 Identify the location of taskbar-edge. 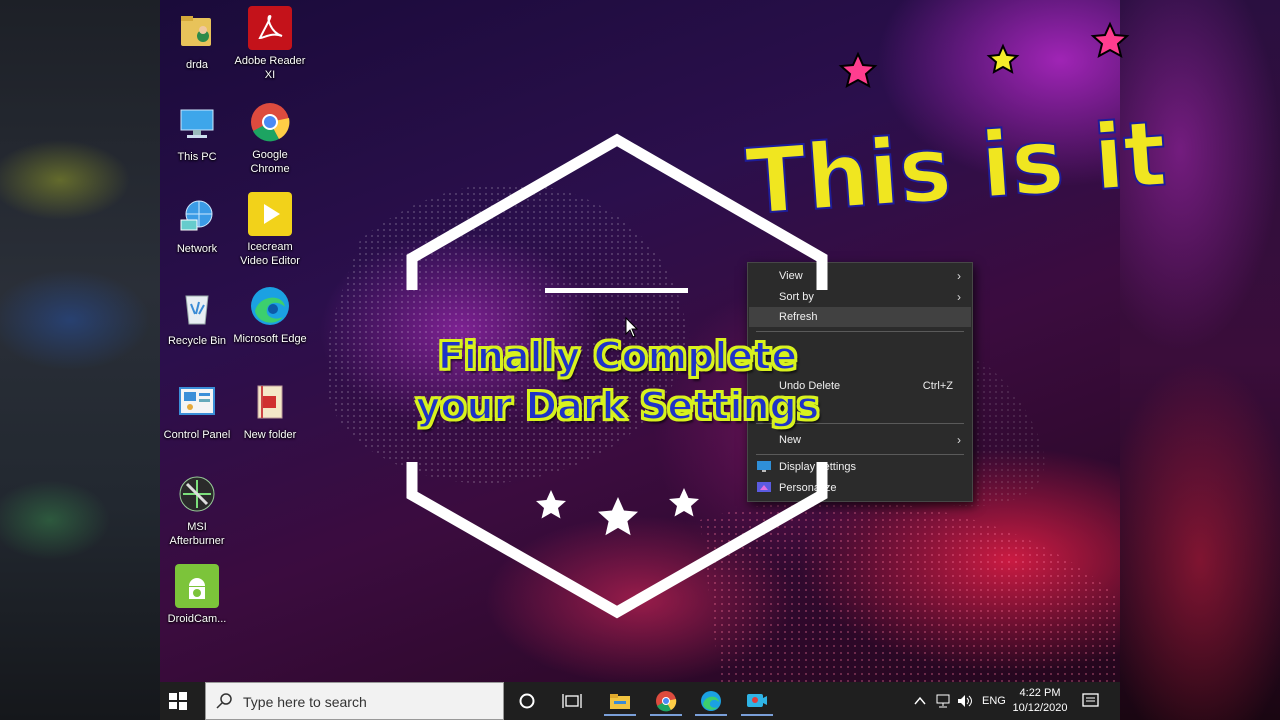
(711, 701).